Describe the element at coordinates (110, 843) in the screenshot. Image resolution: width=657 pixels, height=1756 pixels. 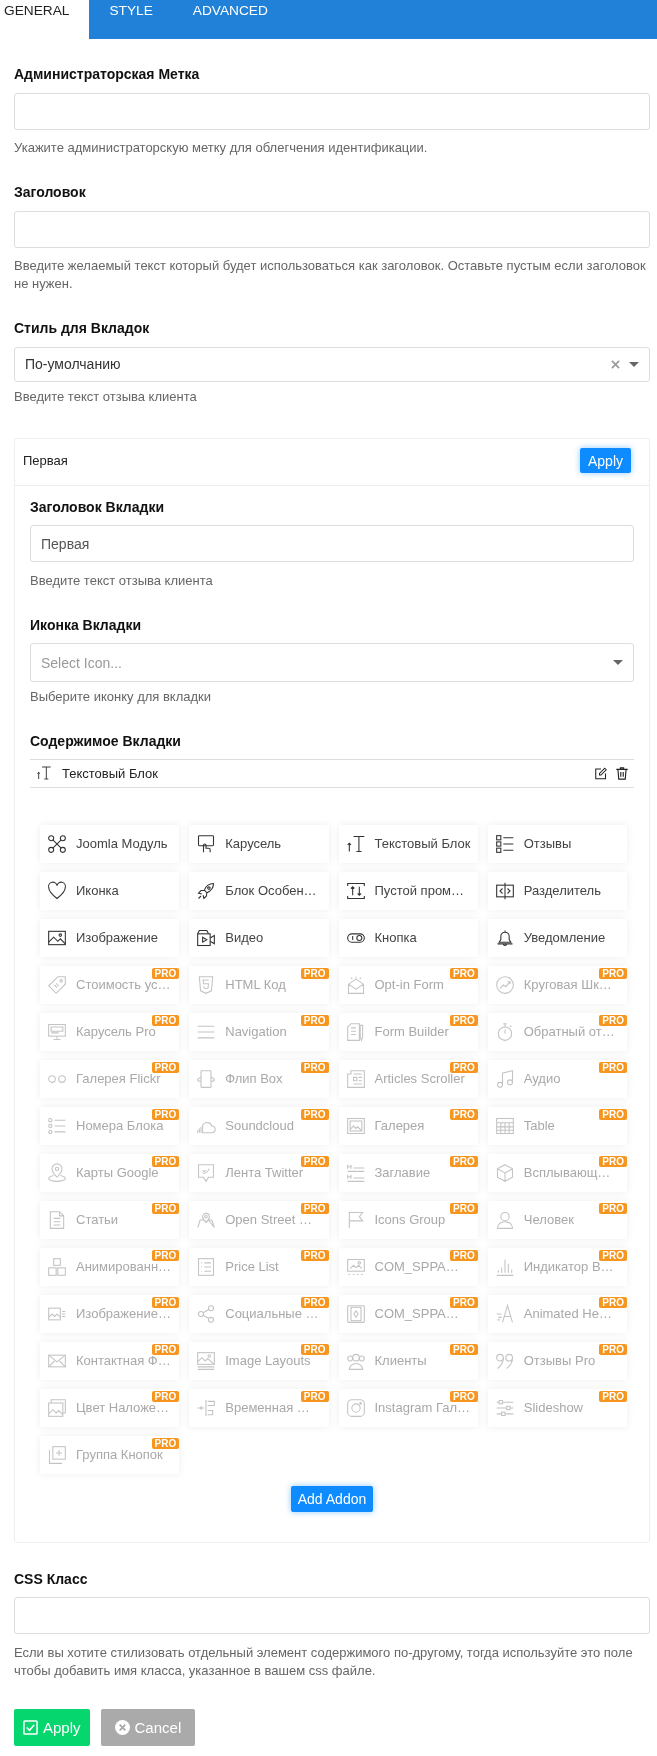
I see `addon-tile: Joomla Модуль` at that location.